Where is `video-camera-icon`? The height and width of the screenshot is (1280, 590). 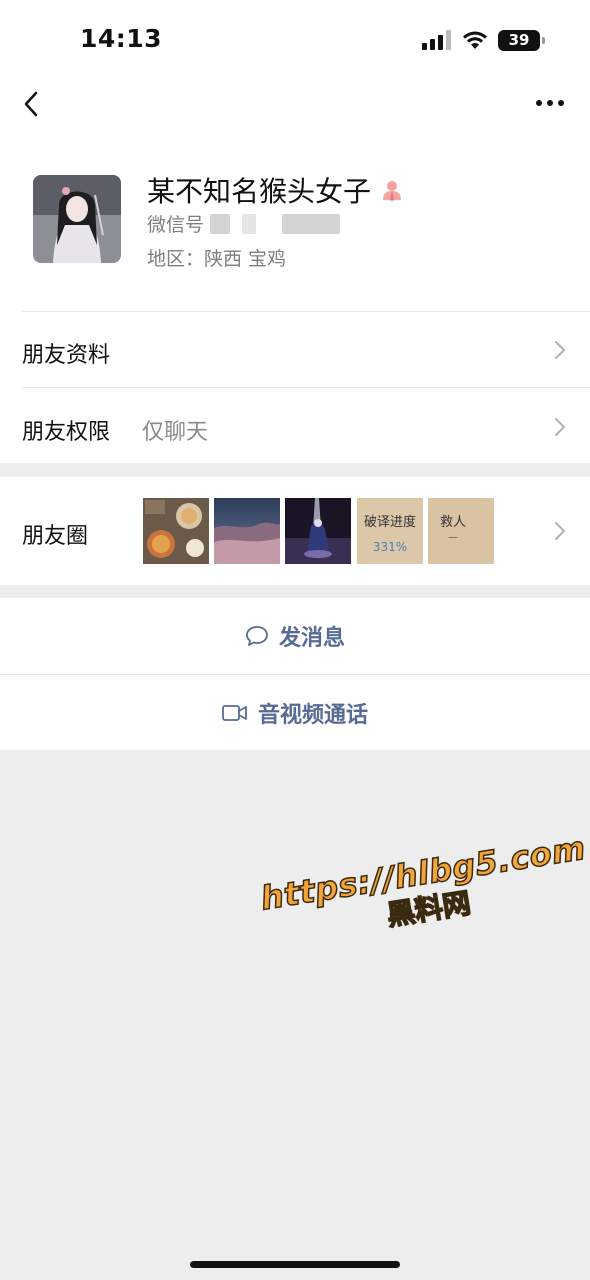 video-camera-icon is located at coordinates (234, 712).